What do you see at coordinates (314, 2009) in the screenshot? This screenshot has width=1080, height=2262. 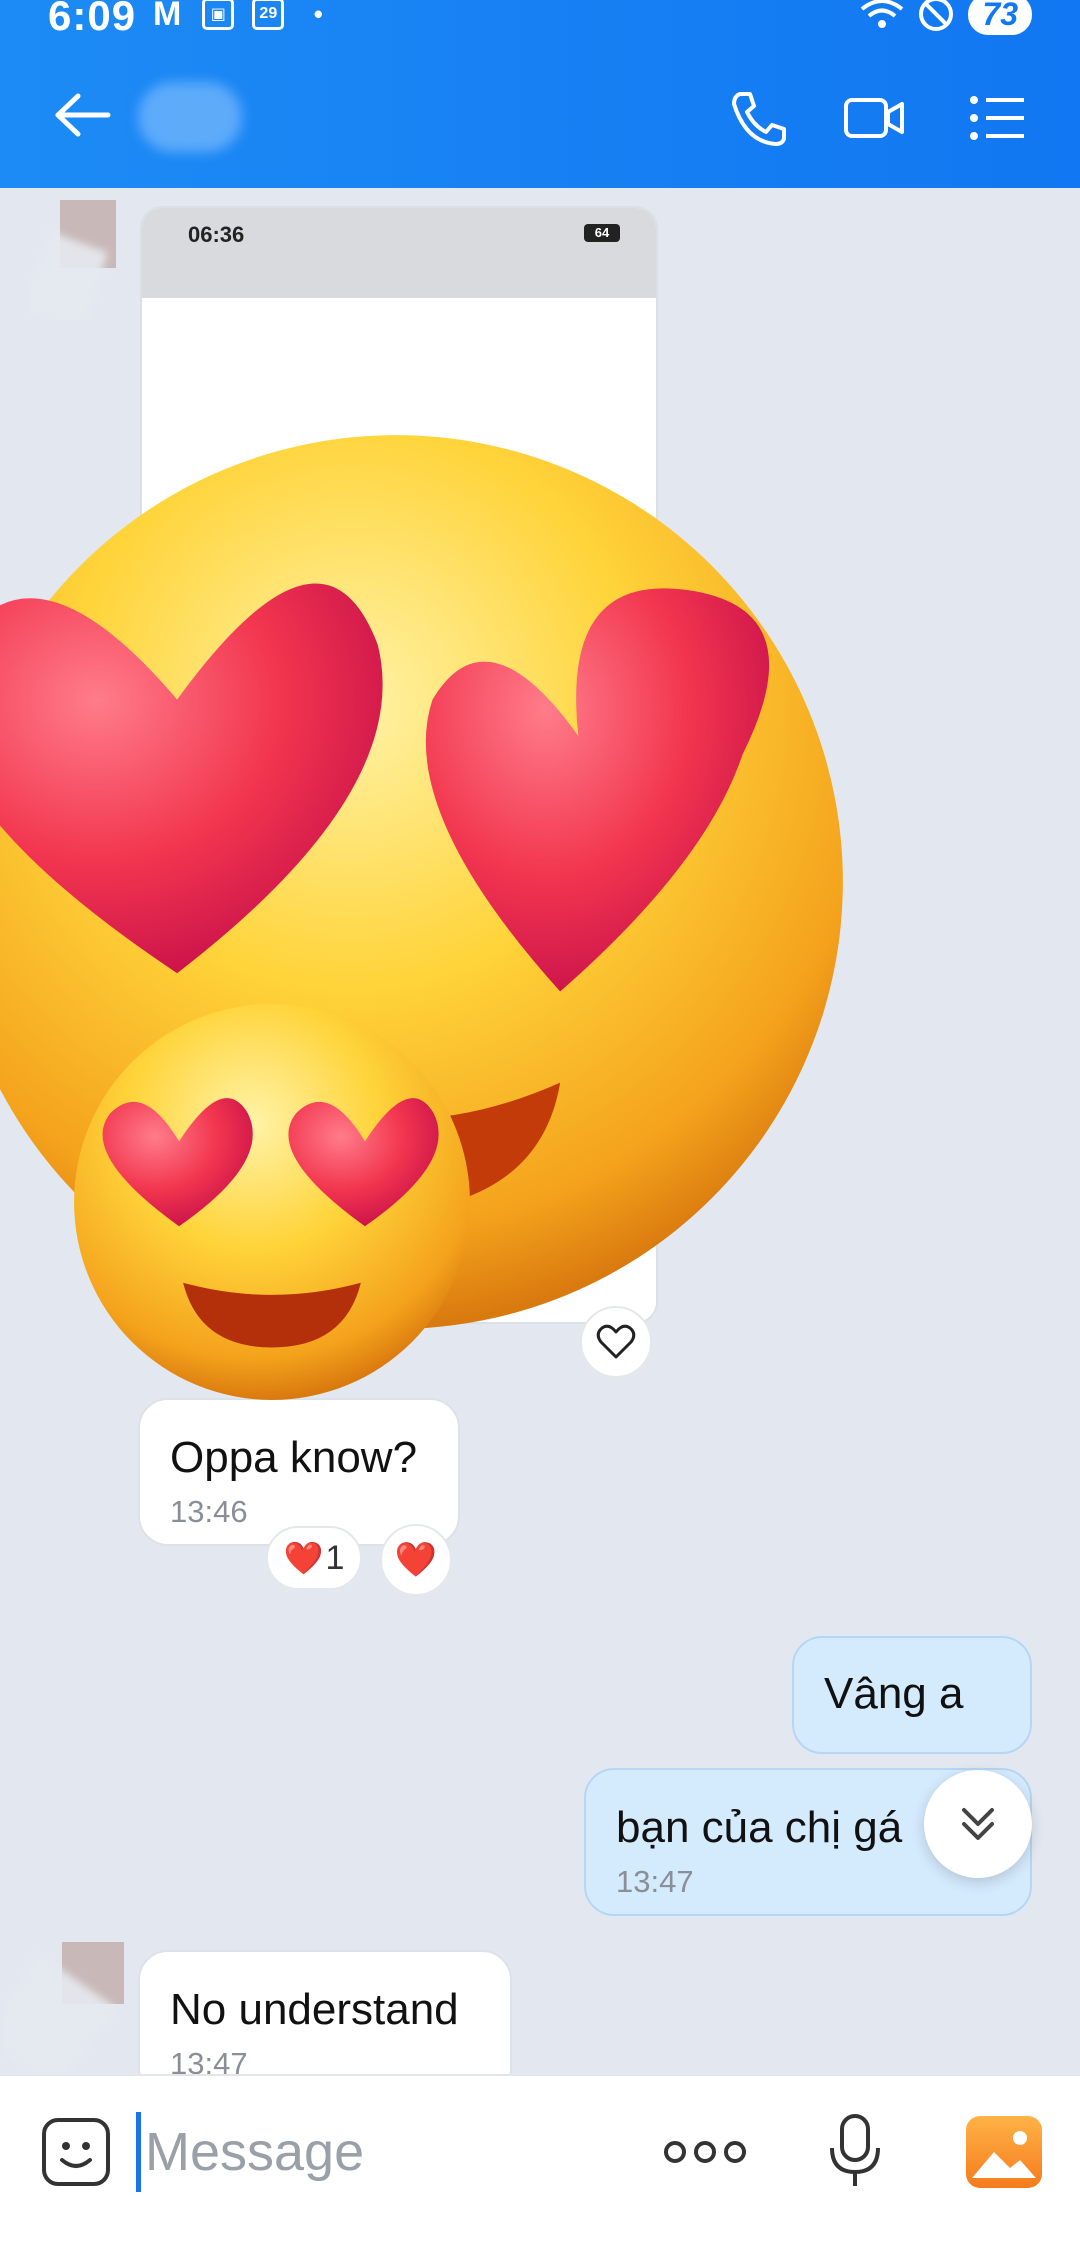 I see `message-text: No understand` at bounding box center [314, 2009].